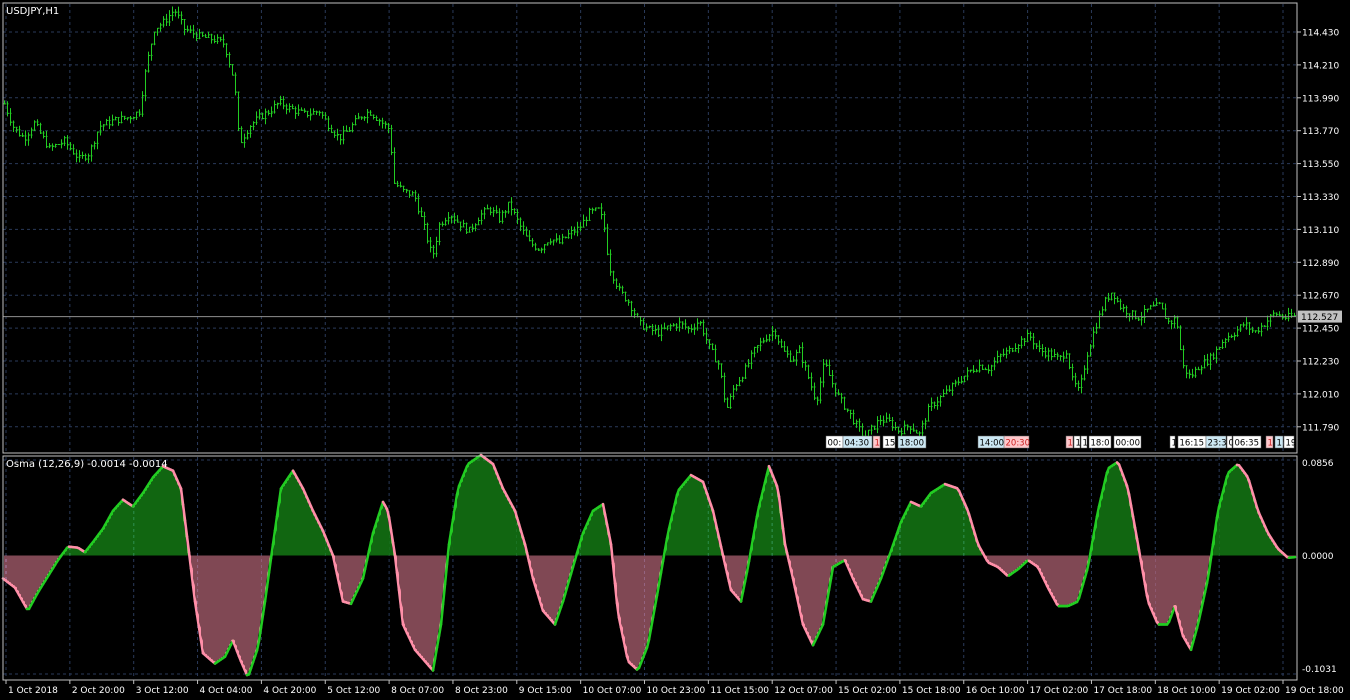 The width and height of the screenshot is (1350, 700). Describe the element at coordinates (1319, 670) in the screenshot. I see `osma-tick-label: -0.1031` at that location.